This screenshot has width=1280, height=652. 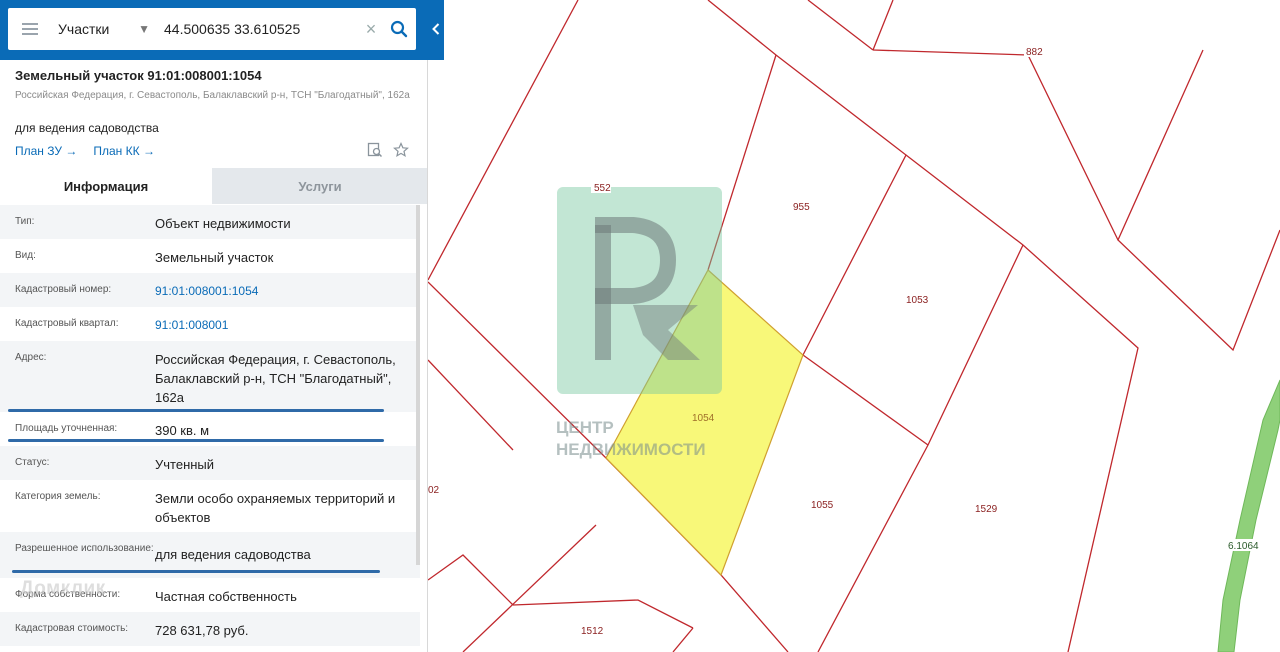 I want to click on watermark-domclick: Домклик, so click(x=63, y=588).